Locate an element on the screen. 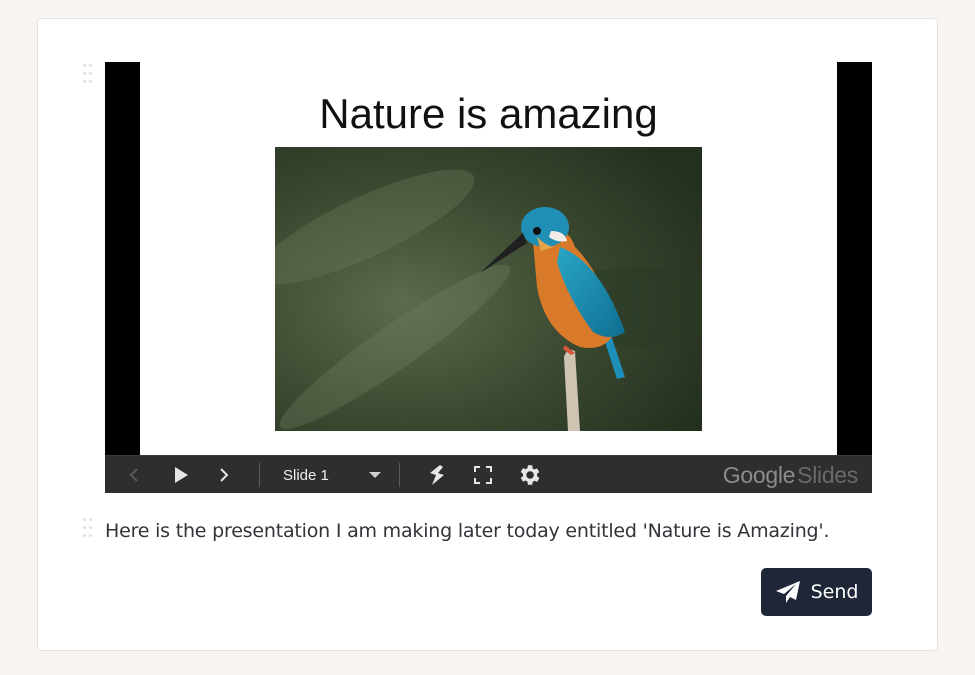 The width and height of the screenshot is (975, 675). drag-handle-embed is located at coordinates (89, 76).